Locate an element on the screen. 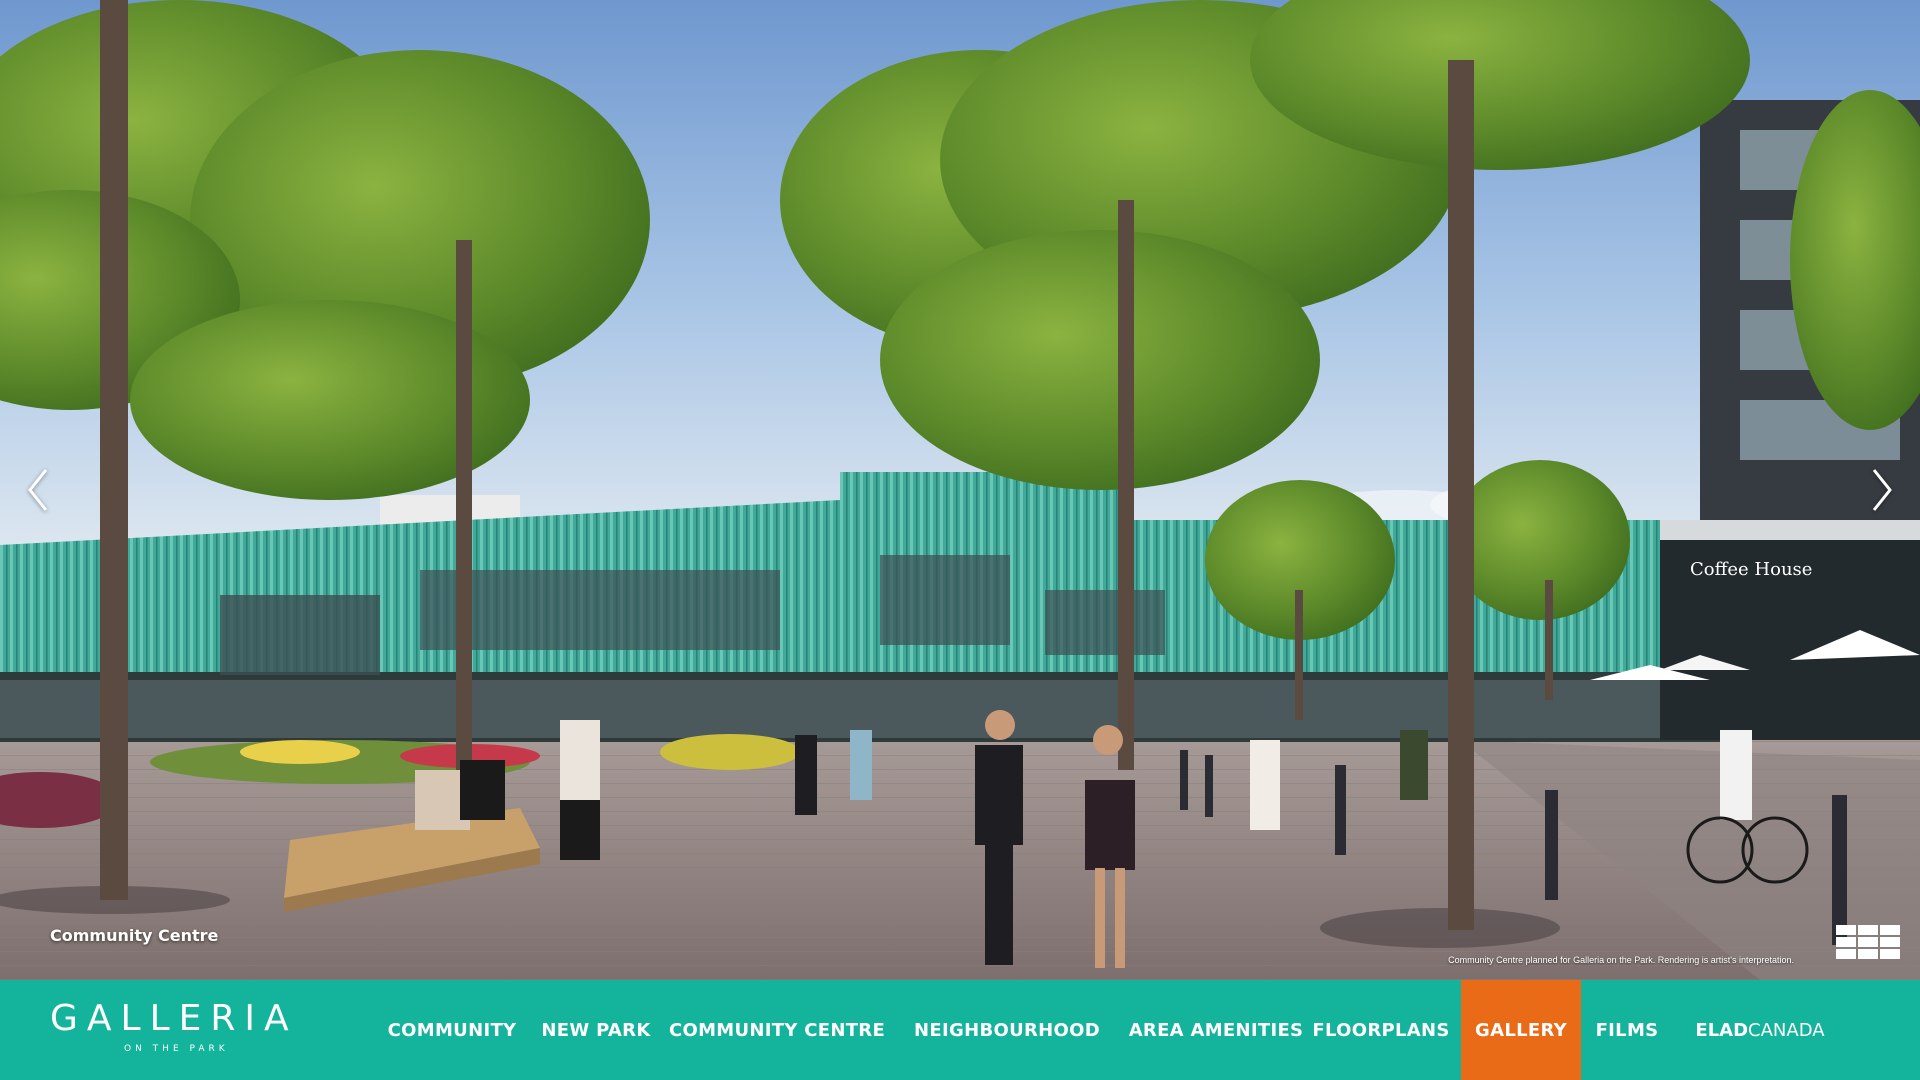 Image resolution: width=1920 pixels, height=1080 pixels. nav-item-community-centre: COMMUNITY CENTRE is located at coordinates (777, 1030).